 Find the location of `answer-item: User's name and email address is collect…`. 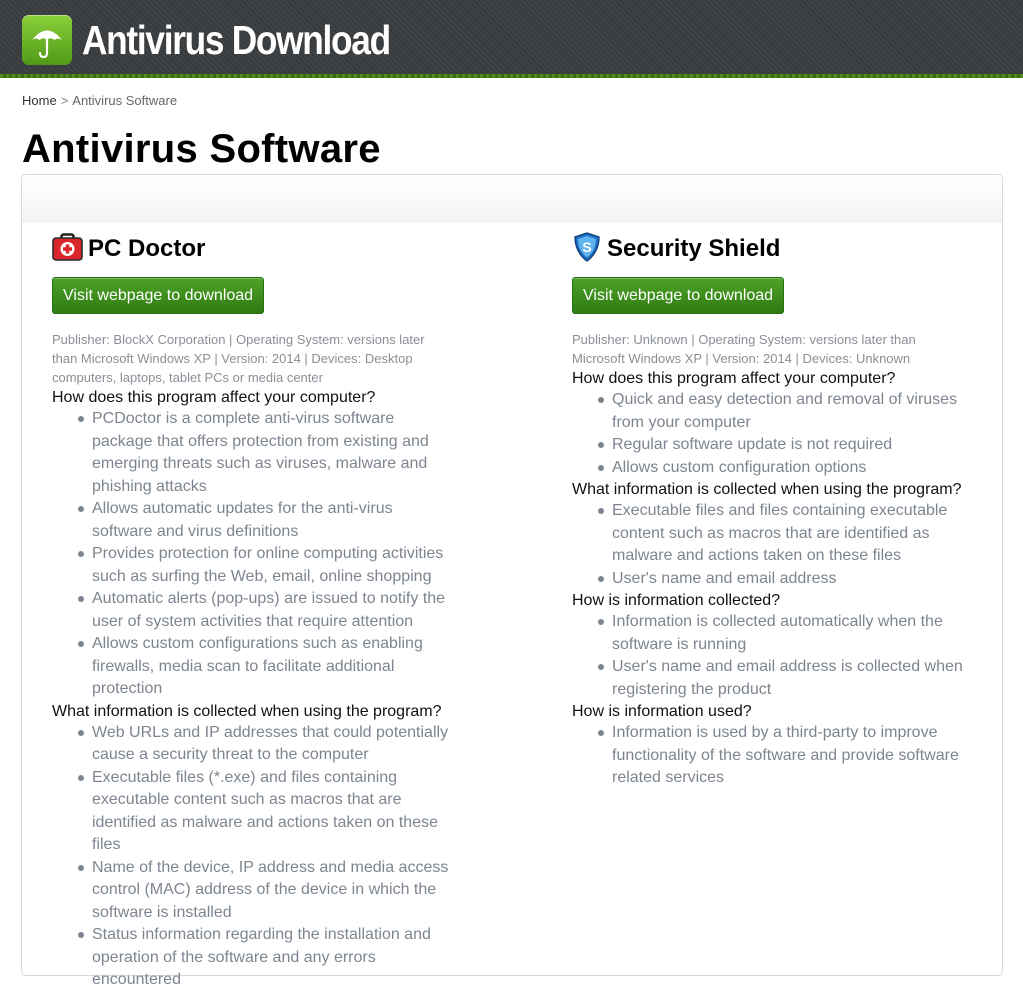

answer-item: User's name and email address is collect… is located at coordinates (785, 678).